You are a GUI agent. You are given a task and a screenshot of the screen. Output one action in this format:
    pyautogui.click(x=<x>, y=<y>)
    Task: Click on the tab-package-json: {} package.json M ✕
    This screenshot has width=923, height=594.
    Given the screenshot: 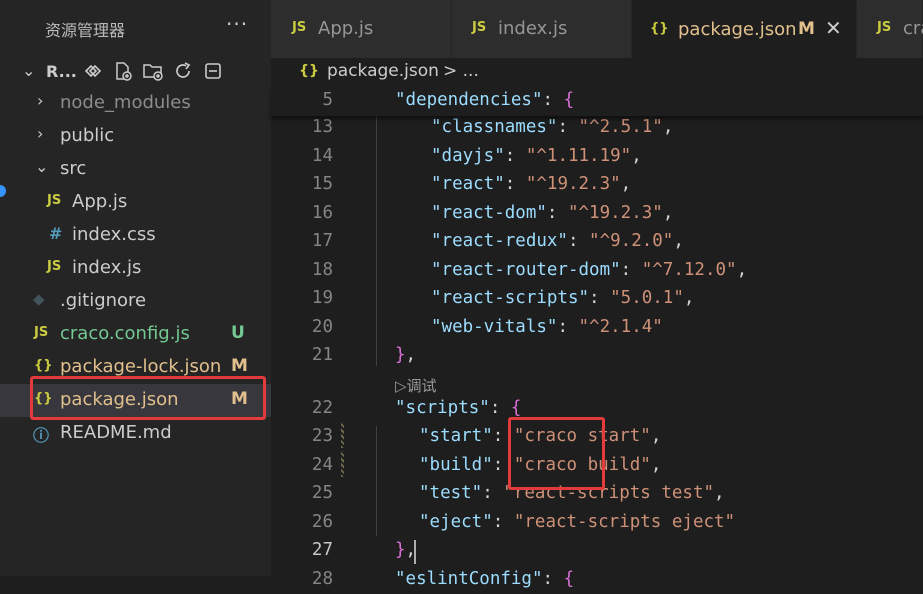 What is the action you would take?
    pyautogui.click(x=744, y=29)
    